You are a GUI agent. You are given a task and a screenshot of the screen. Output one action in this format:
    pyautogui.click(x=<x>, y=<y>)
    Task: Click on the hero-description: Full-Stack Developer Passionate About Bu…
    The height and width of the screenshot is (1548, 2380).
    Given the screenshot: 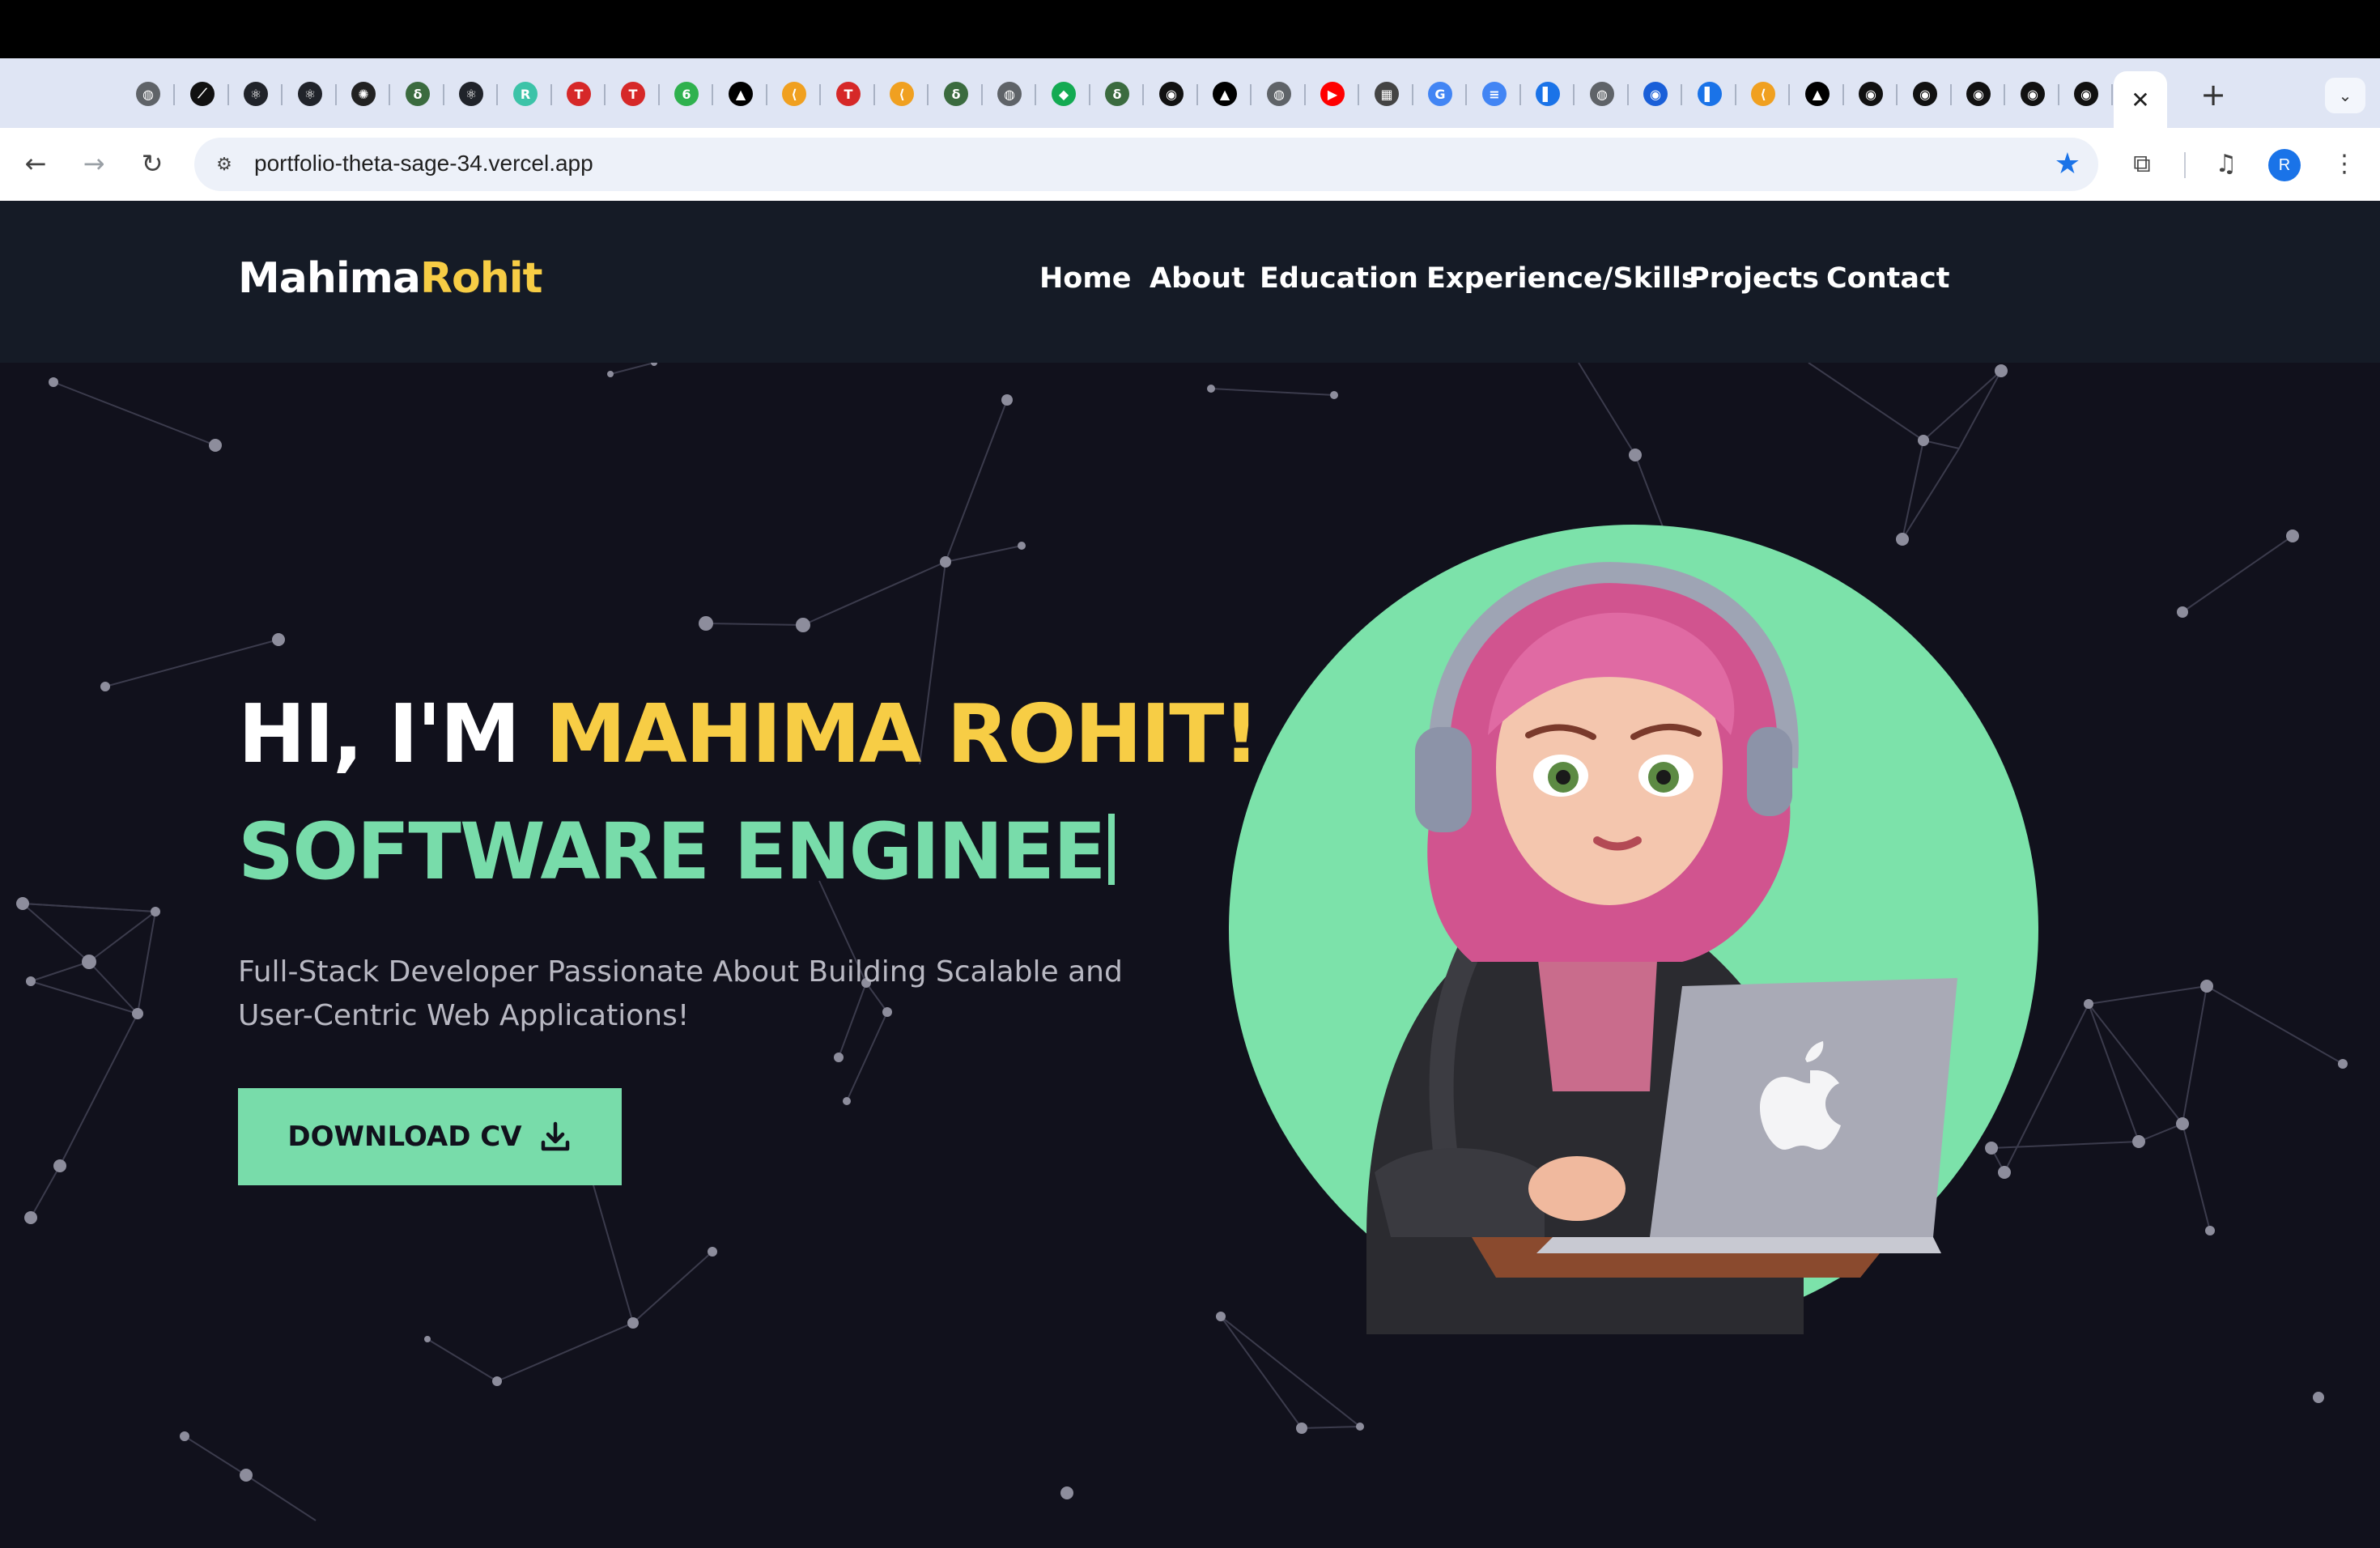 What is the action you would take?
    pyautogui.click(x=680, y=993)
    